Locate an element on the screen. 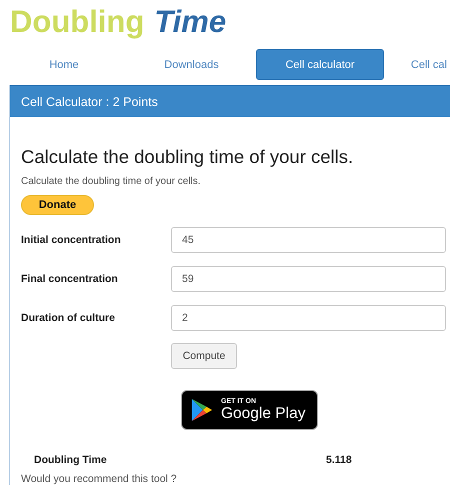 The image size is (450, 498). donate-button: Donate is located at coordinates (57, 205).